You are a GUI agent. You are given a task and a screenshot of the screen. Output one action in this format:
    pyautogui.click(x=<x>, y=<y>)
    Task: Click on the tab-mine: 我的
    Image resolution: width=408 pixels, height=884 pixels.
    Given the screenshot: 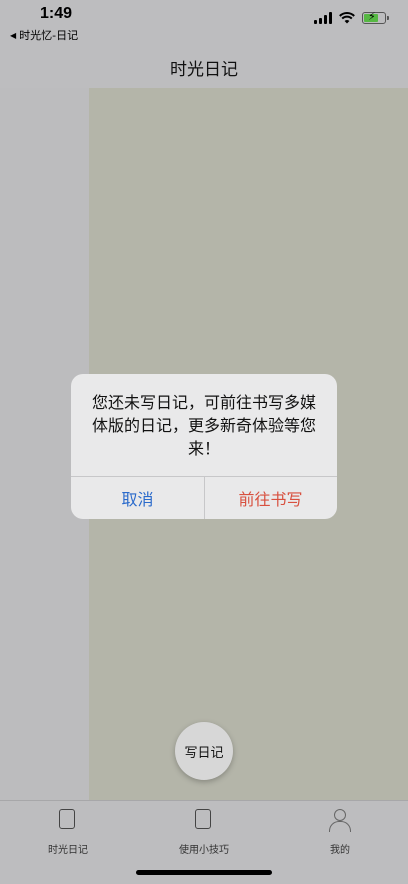 What is the action you would take?
    pyautogui.click(x=340, y=832)
    